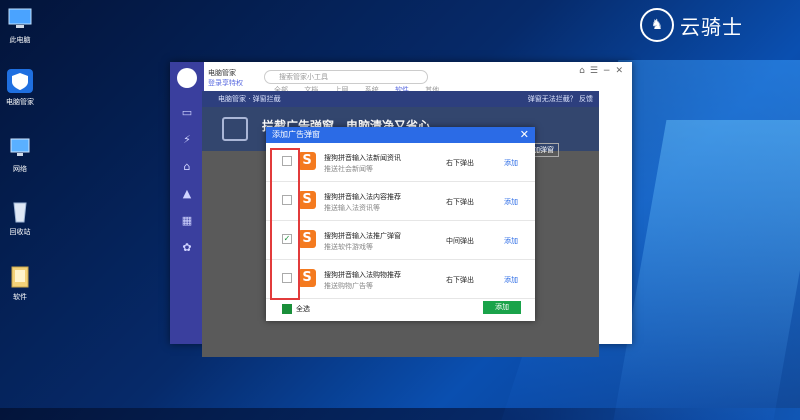 The image size is (800, 420). What do you see at coordinates (362, 158) in the screenshot?
I see `item-name: 搜狗拼音输入法新闻资讯` at bounding box center [362, 158].